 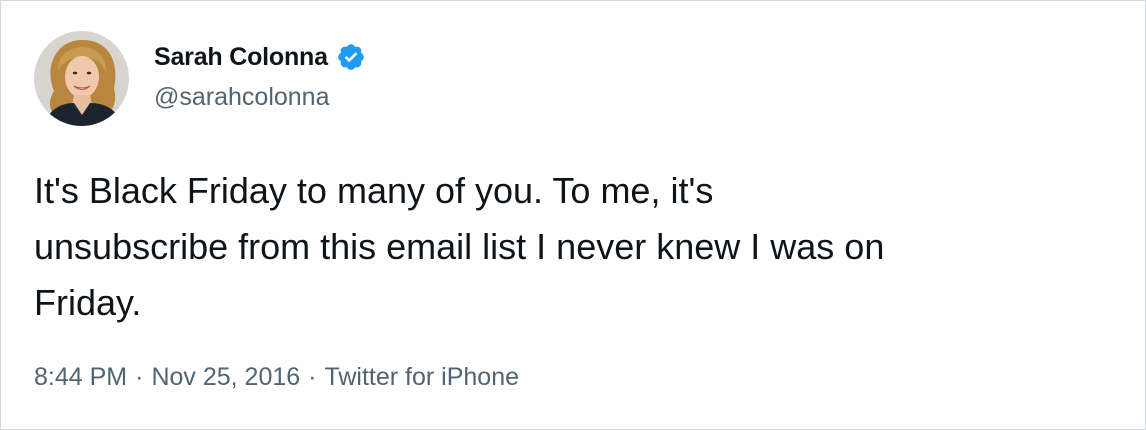 I want to click on avatar-image, so click(x=81, y=78).